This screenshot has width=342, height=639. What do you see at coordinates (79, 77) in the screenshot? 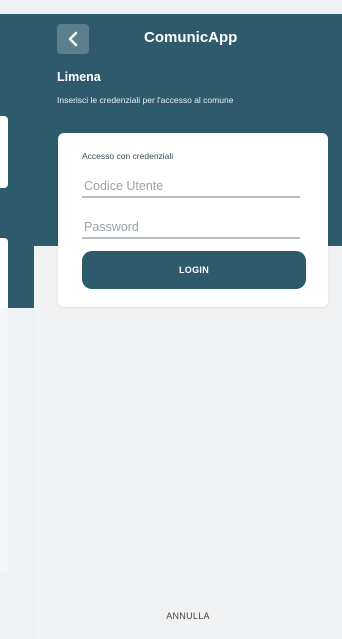
I see `organization-name: Limena` at bounding box center [79, 77].